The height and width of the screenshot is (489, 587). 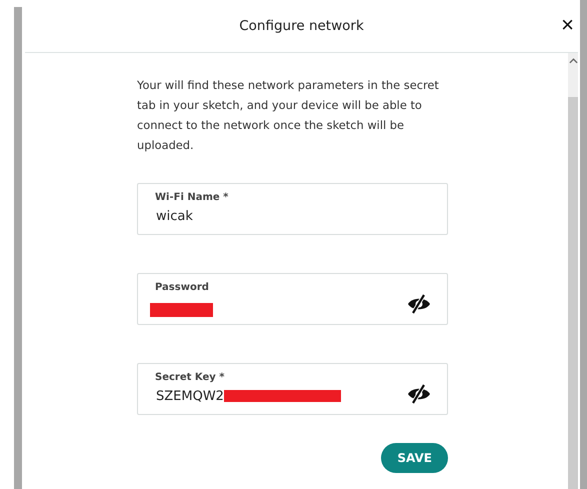 What do you see at coordinates (288, 115) in the screenshot?
I see `description-text: Your will find these network parameters in the secret tab in your sketch, and your device will be able to connect to the network once the sketch will be uploaded.` at bounding box center [288, 115].